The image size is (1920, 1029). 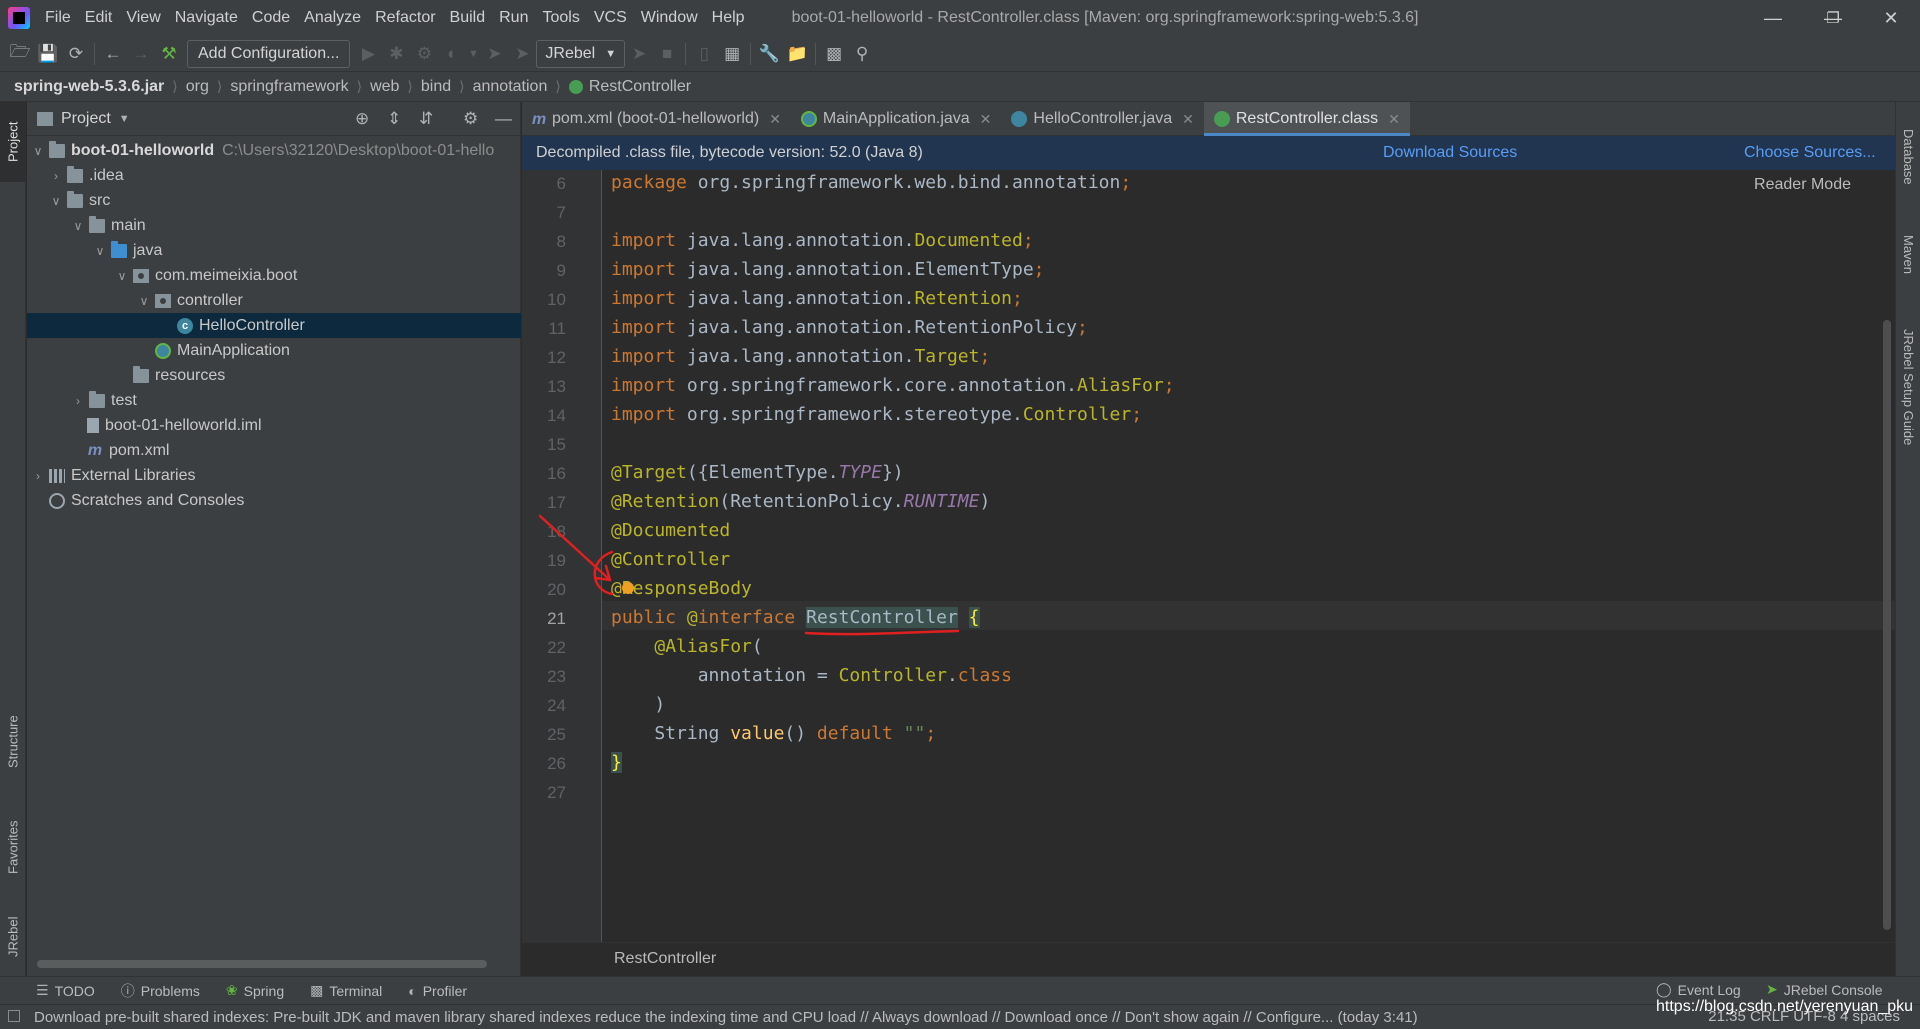 What do you see at coordinates (262, 964) in the screenshot?
I see `horizontal-scrollbar` at bounding box center [262, 964].